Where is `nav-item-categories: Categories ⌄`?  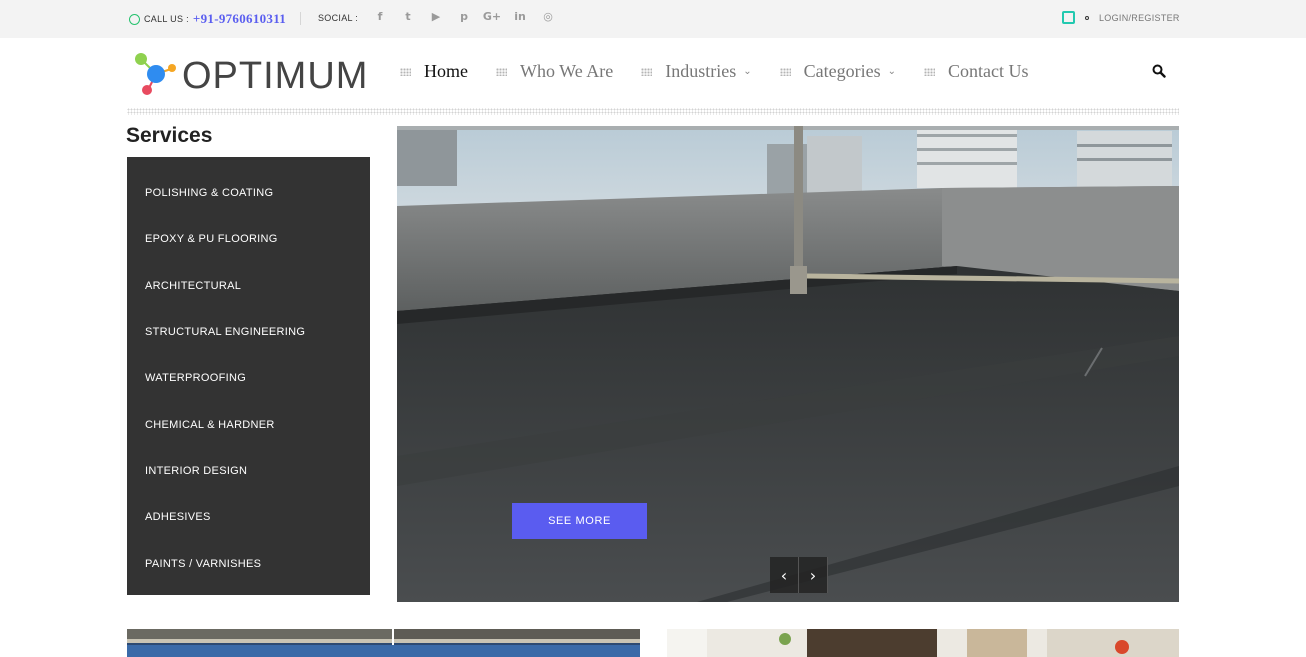 nav-item-categories: Categories ⌄ is located at coordinates (837, 71).